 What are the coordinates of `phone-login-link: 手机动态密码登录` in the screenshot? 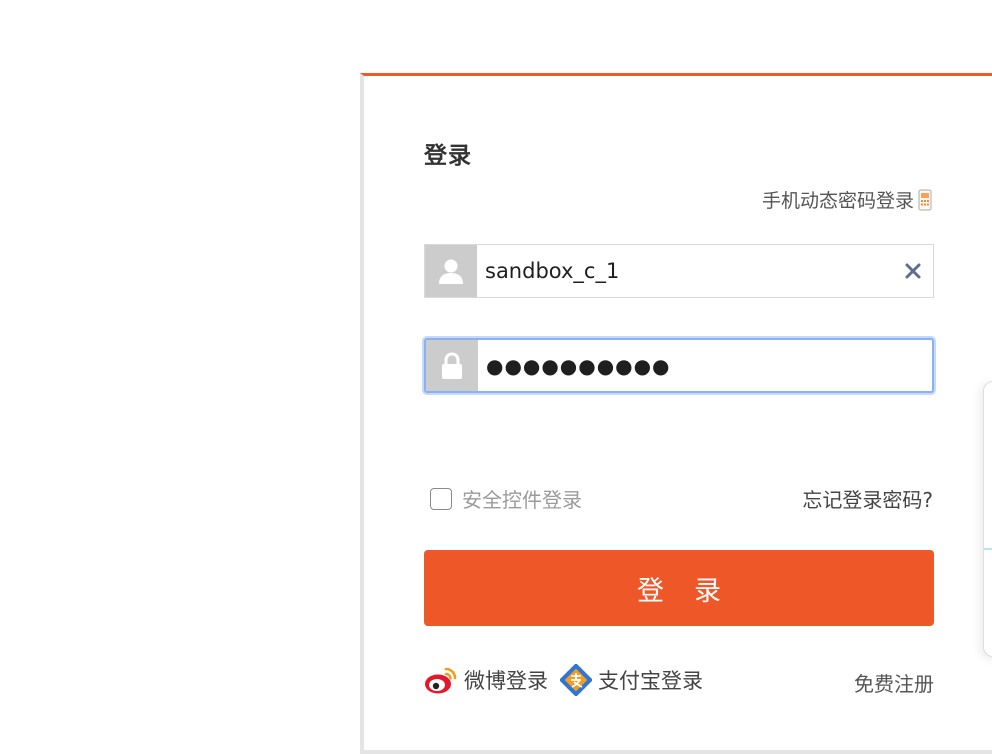 It's located at (847, 199).